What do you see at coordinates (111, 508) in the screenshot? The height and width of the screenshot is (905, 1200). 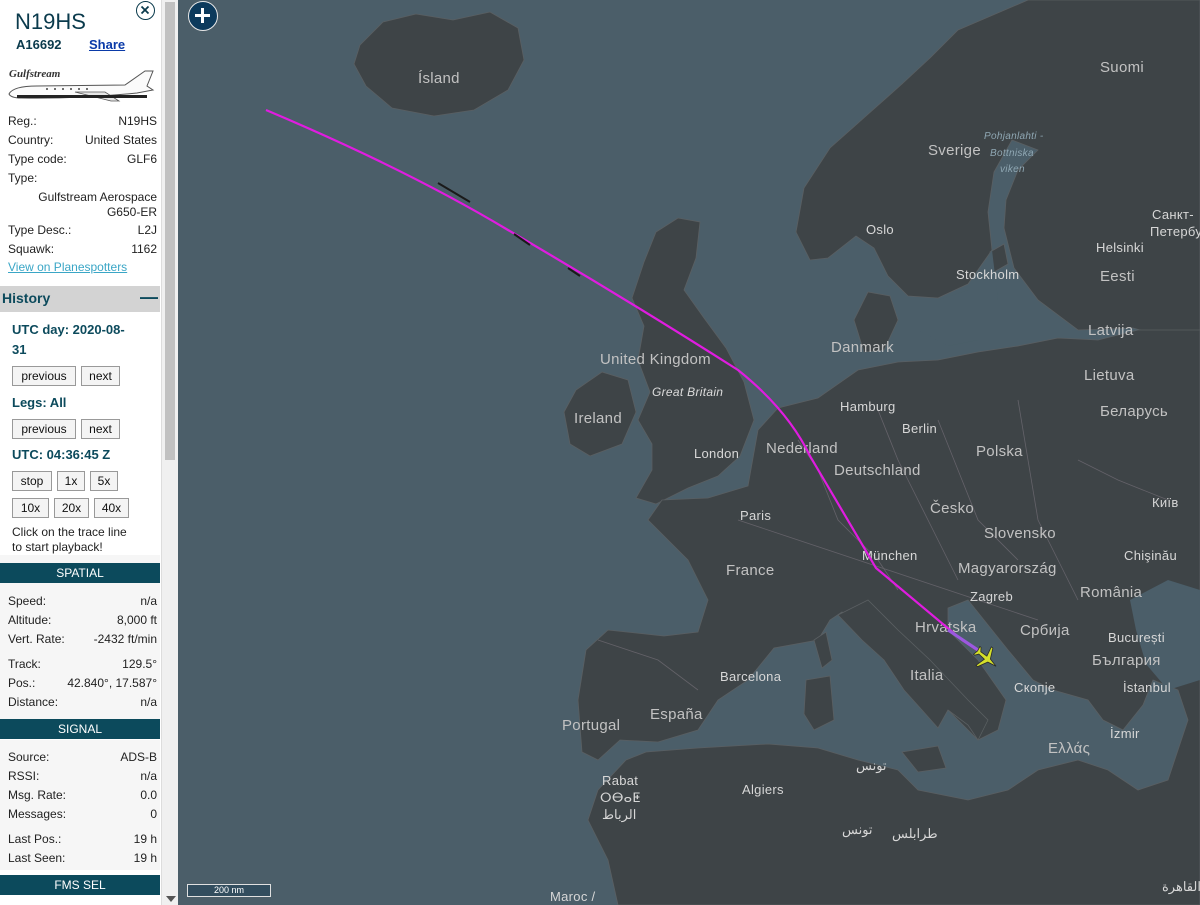 I see `speed-40x-button: 40x` at bounding box center [111, 508].